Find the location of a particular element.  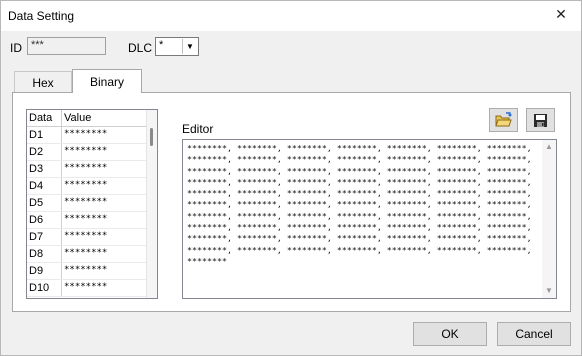

editor-label: Editor is located at coordinates (198, 129).